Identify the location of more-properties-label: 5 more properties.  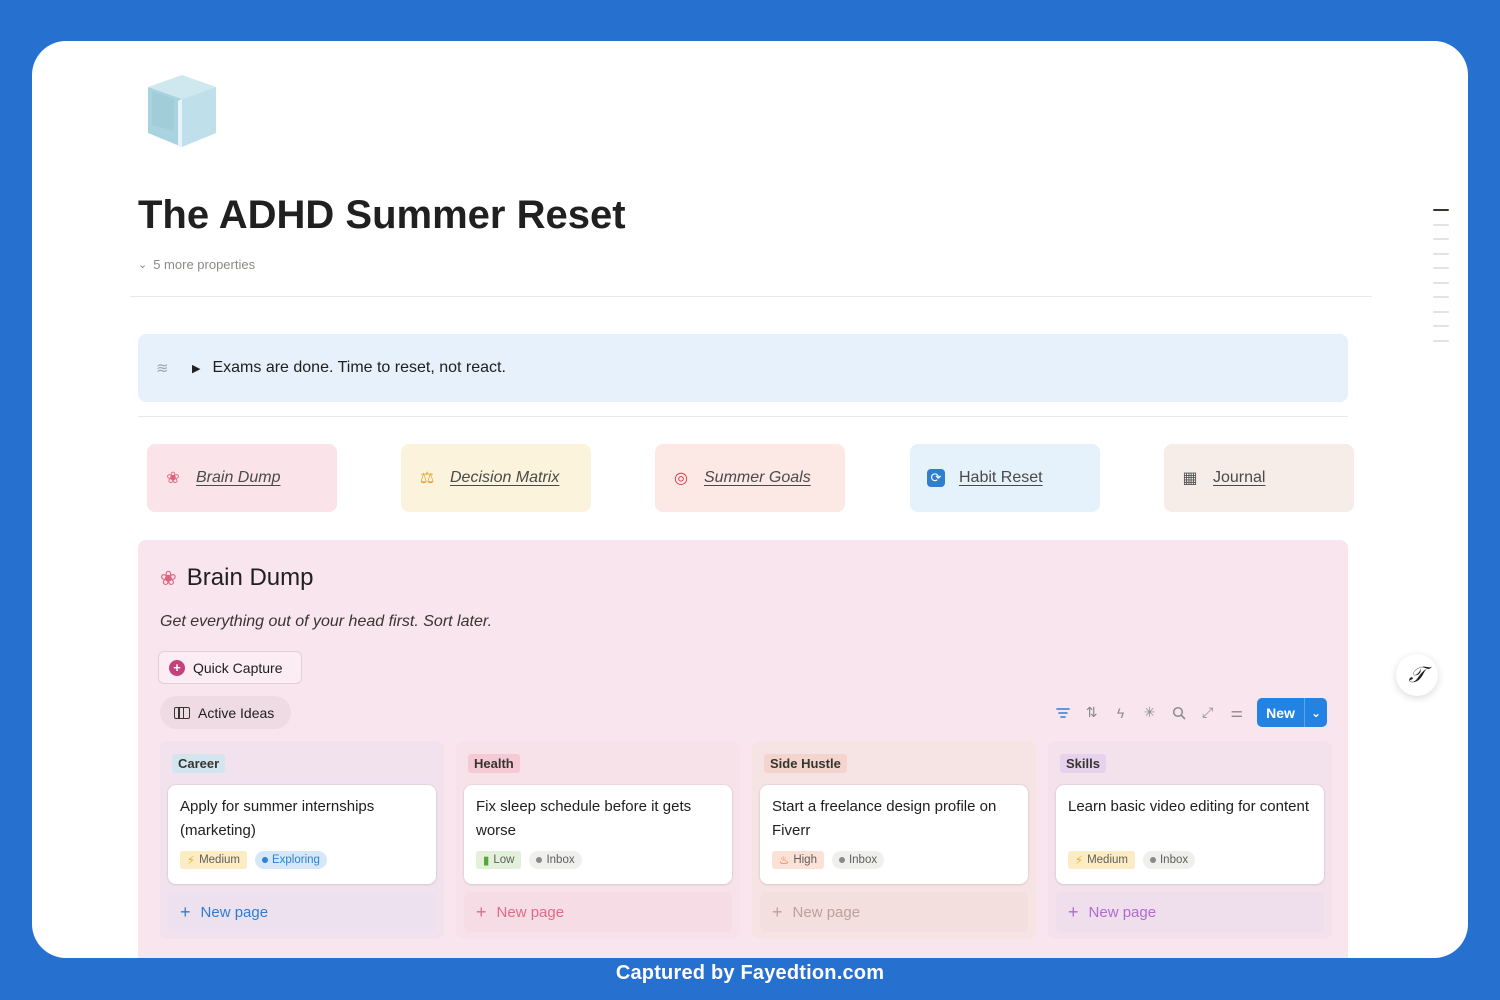
(204, 264).